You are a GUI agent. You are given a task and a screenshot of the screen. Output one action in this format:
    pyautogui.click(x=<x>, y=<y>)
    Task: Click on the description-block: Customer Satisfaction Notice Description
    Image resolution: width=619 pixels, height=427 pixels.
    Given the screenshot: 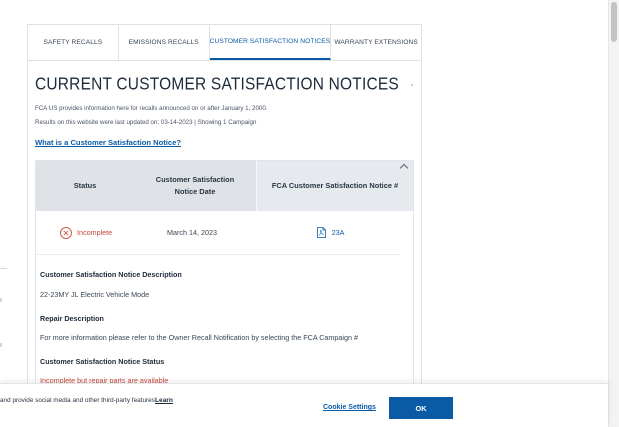 What is the action you would take?
    pyautogui.click(x=111, y=274)
    